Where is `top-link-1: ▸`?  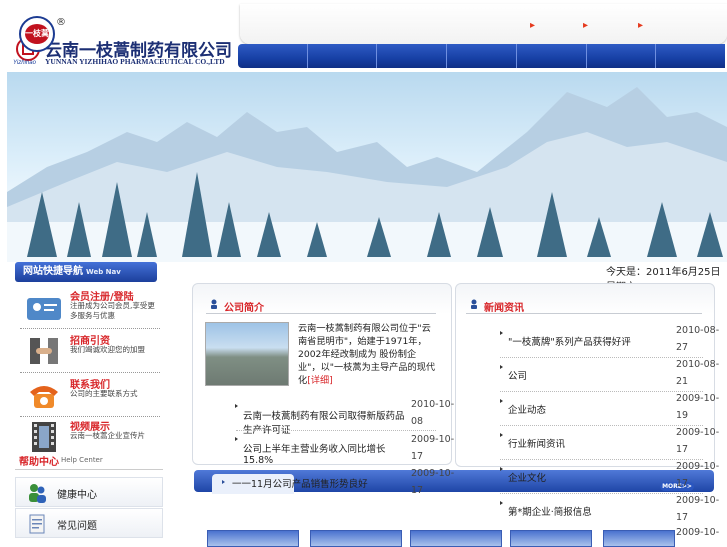
top-link-1: ▸ is located at coordinates (532, 25).